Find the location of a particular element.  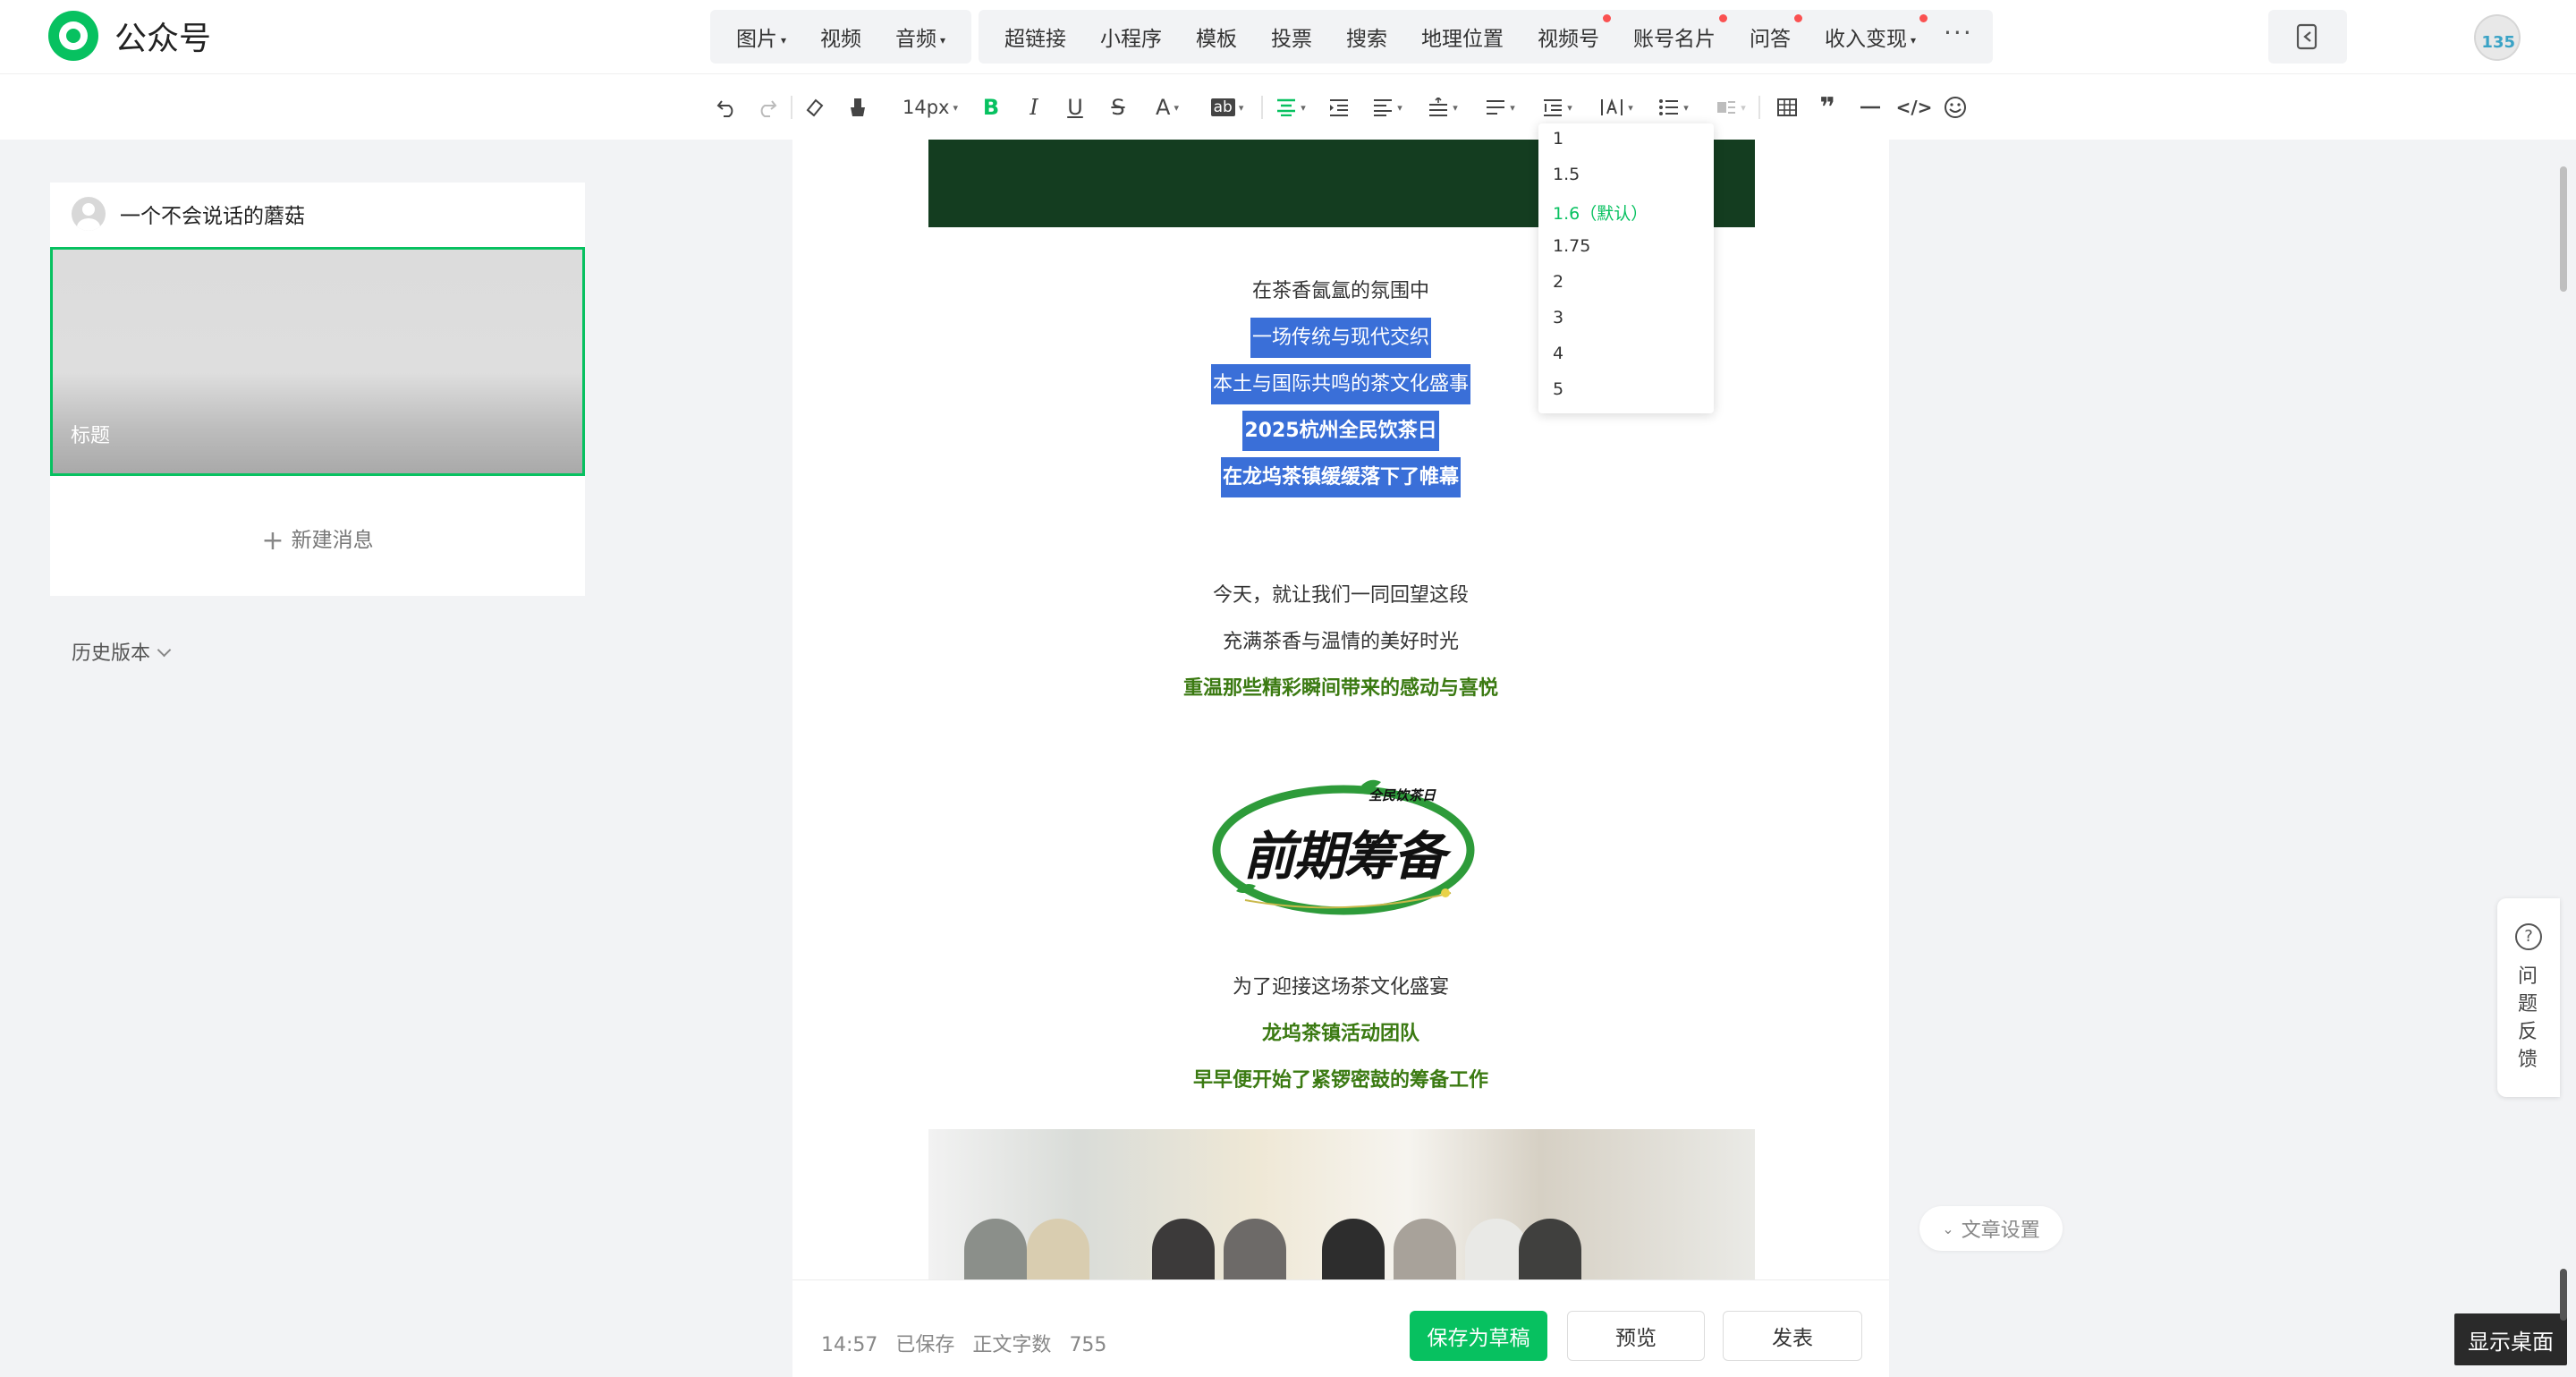

underline-button: U is located at coordinates (1075, 107).